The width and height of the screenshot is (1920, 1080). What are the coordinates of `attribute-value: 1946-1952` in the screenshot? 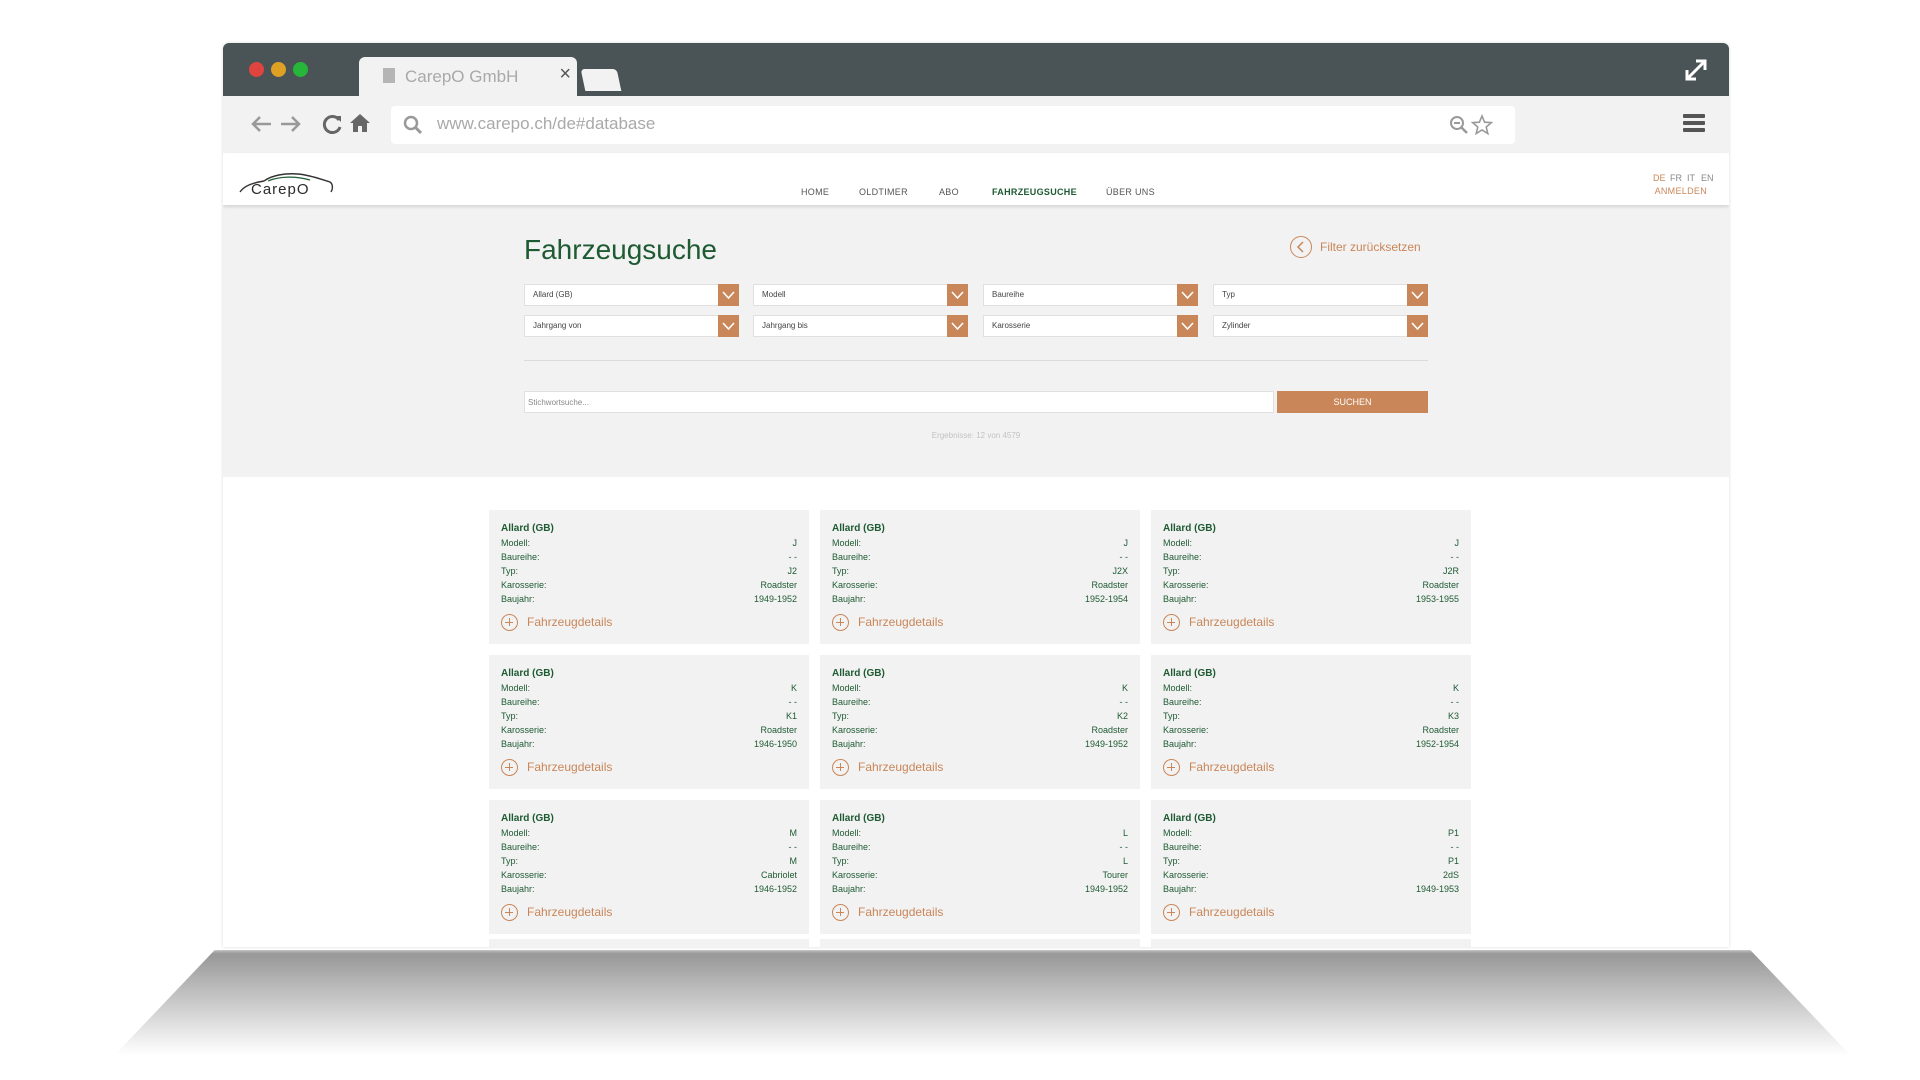 It's located at (775, 889).